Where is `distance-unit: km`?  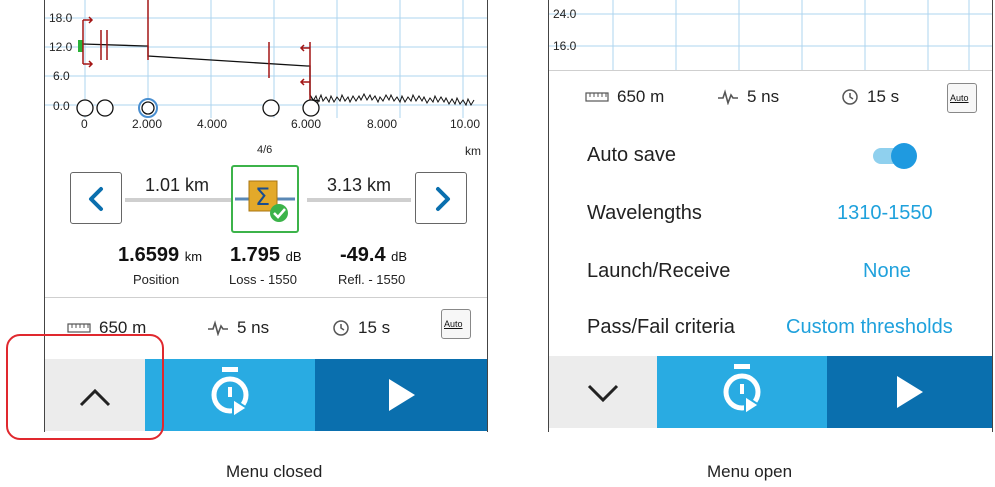
distance-unit: km is located at coordinates (473, 151).